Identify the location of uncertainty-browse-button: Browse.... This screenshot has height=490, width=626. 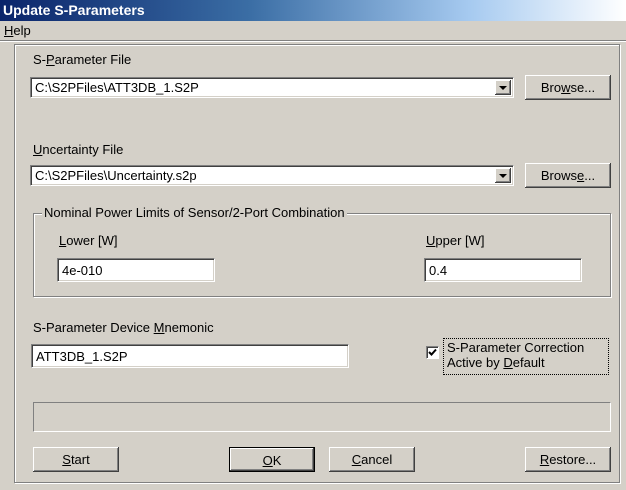
(568, 175).